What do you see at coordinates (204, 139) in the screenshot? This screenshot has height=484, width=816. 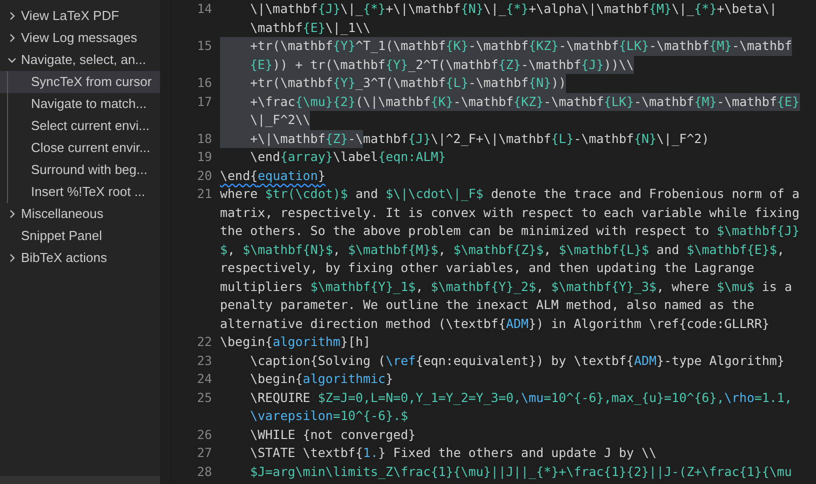 I see `line-number: 18` at bounding box center [204, 139].